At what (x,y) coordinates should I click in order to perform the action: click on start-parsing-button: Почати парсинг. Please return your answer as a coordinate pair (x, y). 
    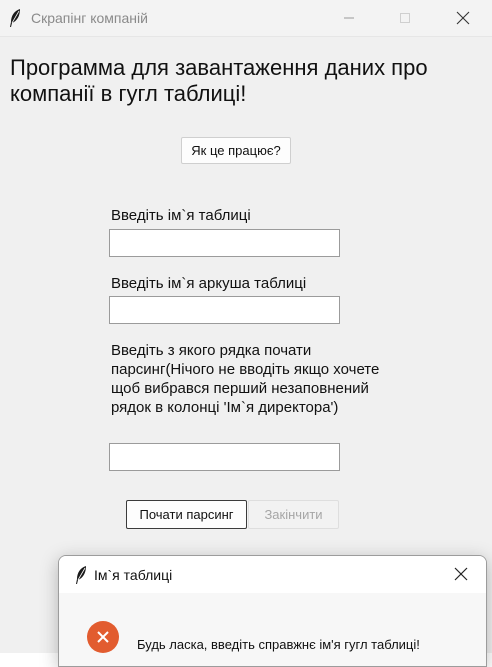
    Looking at the image, I should click on (186, 514).